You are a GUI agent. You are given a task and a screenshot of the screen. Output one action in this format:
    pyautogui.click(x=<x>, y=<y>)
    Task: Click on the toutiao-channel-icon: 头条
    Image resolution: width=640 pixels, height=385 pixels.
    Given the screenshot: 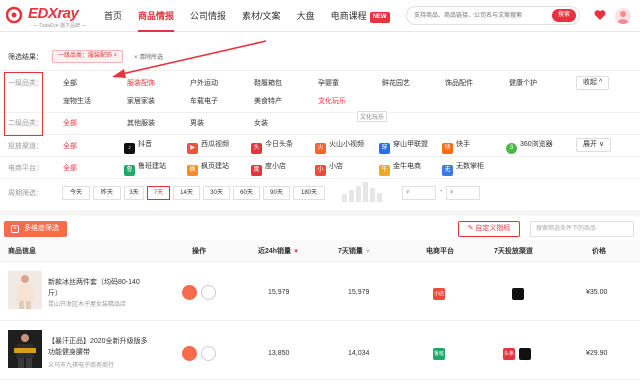 What is the action you would take?
    pyautogui.click(x=509, y=354)
    